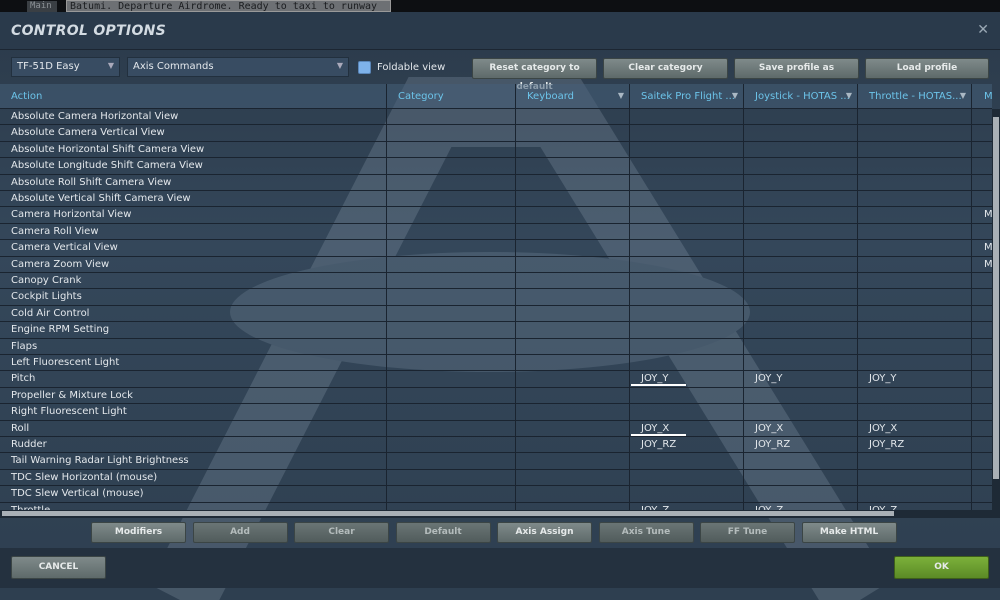 This screenshot has width=1000, height=600. What do you see at coordinates (193, 379) in the screenshot?
I see `action-cell: Pitch` at bounding box center [193, 379].